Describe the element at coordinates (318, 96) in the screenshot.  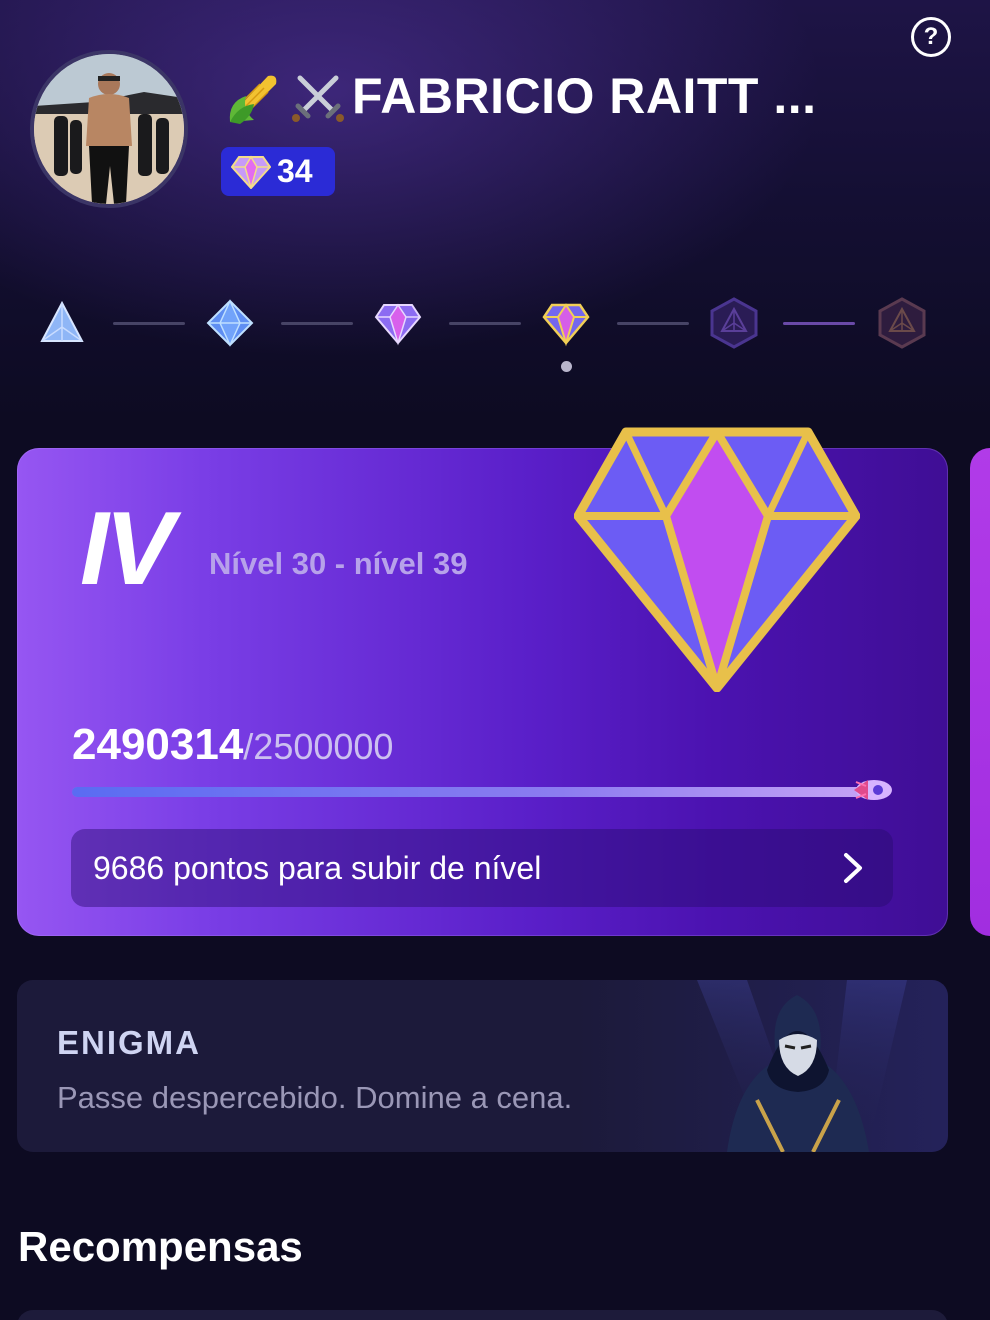
I see `crossed-swords-icon` at that location.